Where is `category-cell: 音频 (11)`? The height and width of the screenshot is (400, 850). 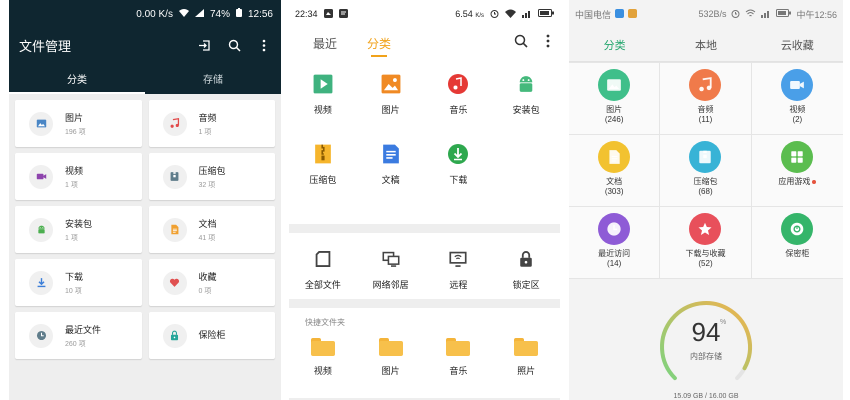 category-cell: 音频 (11) is located at coordinates (706, 99).